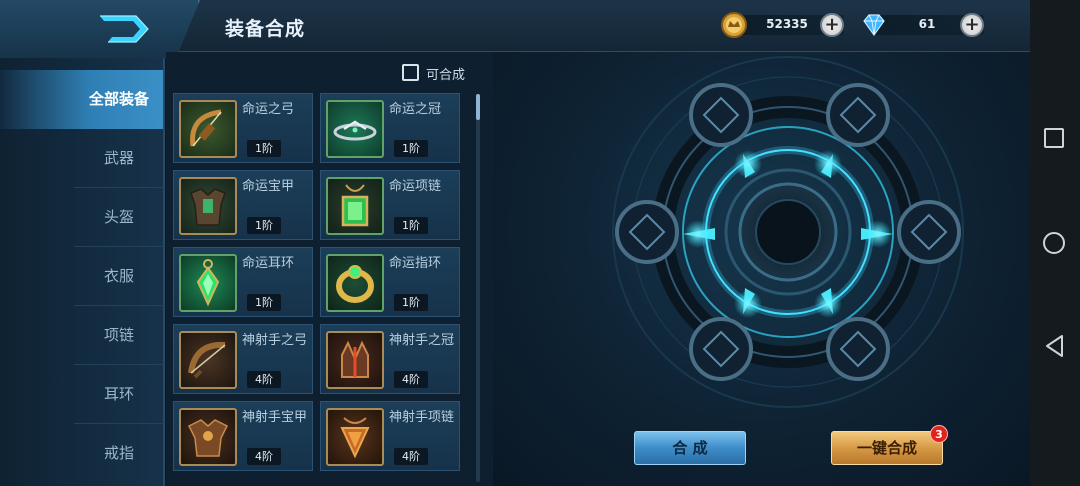 The width and height of the screenshot is (1080, 486). What do you see at coordinates (124, 29) in the screenshot?
I see `back-arrow-icon` at bounding box center [124, 29].